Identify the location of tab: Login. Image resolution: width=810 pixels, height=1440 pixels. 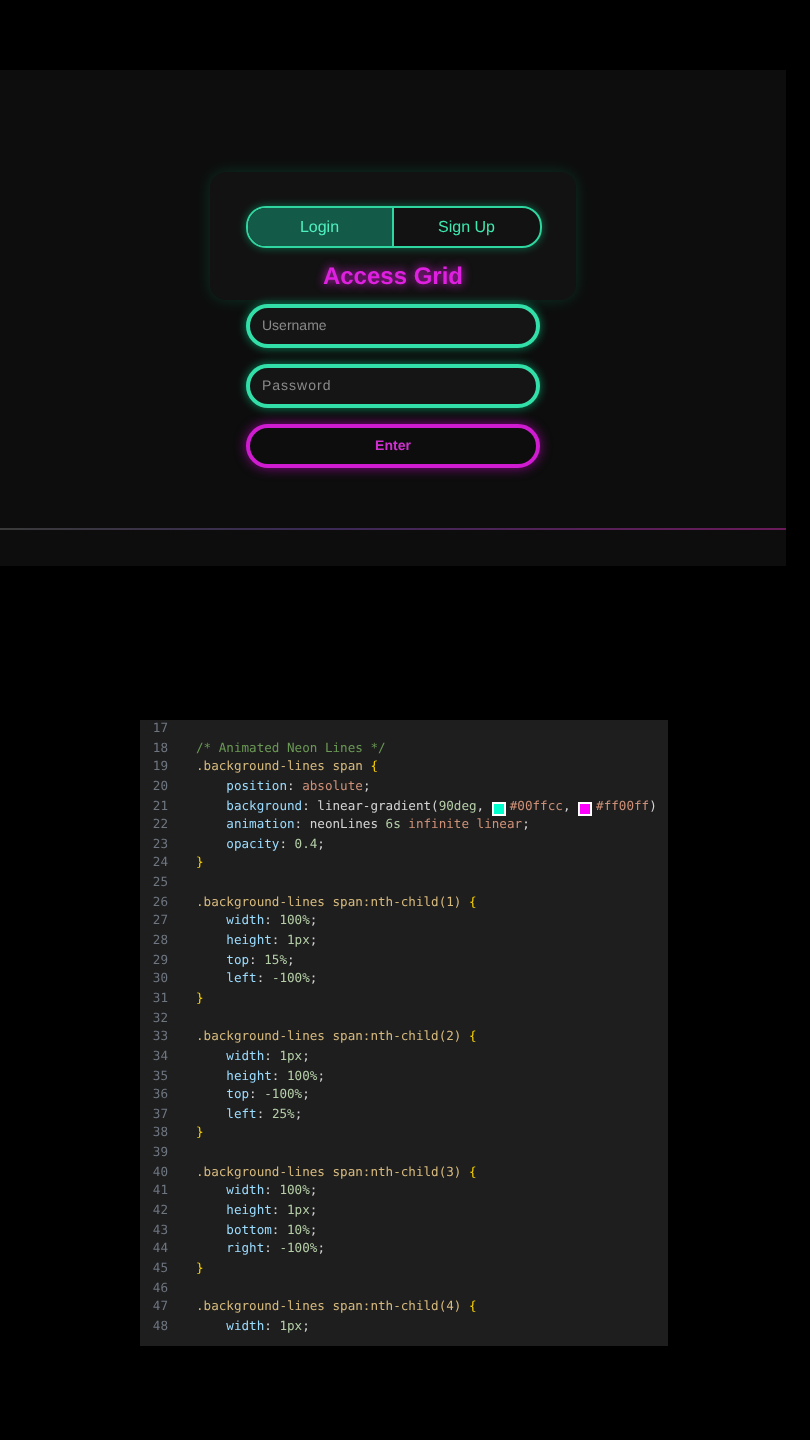
(320, 227).